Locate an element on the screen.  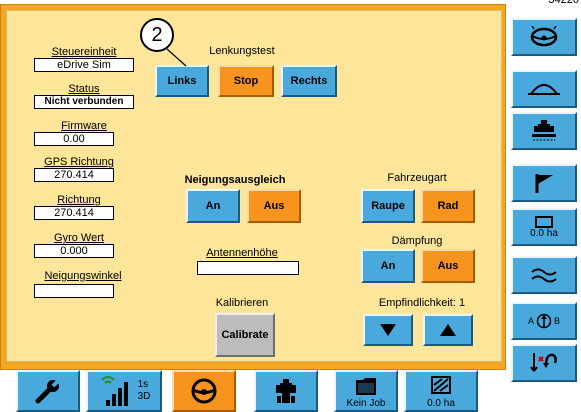
area-button: 0.0 ha is located at coordinates (544, 227).